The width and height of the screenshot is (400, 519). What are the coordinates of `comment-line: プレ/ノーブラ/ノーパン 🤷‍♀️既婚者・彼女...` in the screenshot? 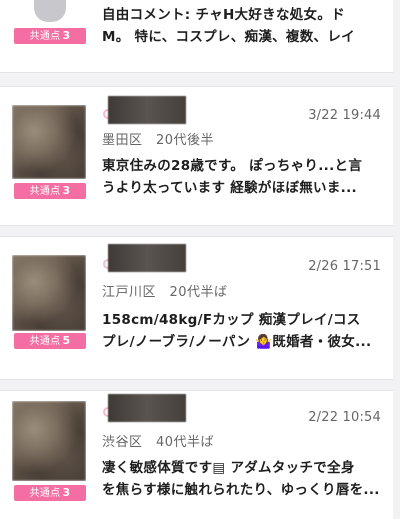 It's located at (237, 342).